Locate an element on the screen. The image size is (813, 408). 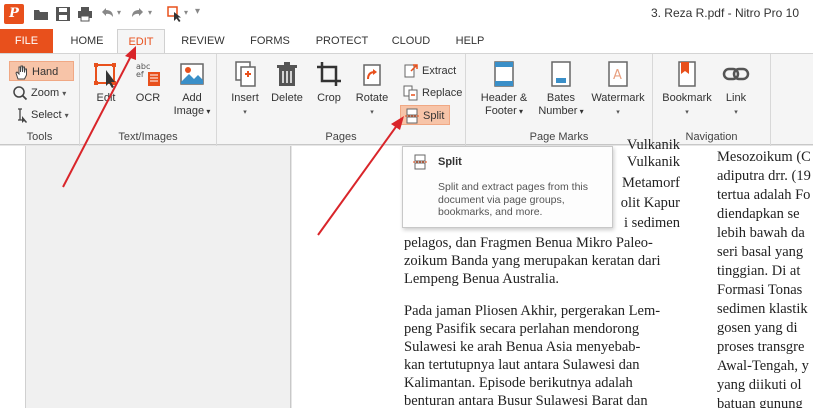
tab-review: REVIEW is located at coordinates (203, 41).